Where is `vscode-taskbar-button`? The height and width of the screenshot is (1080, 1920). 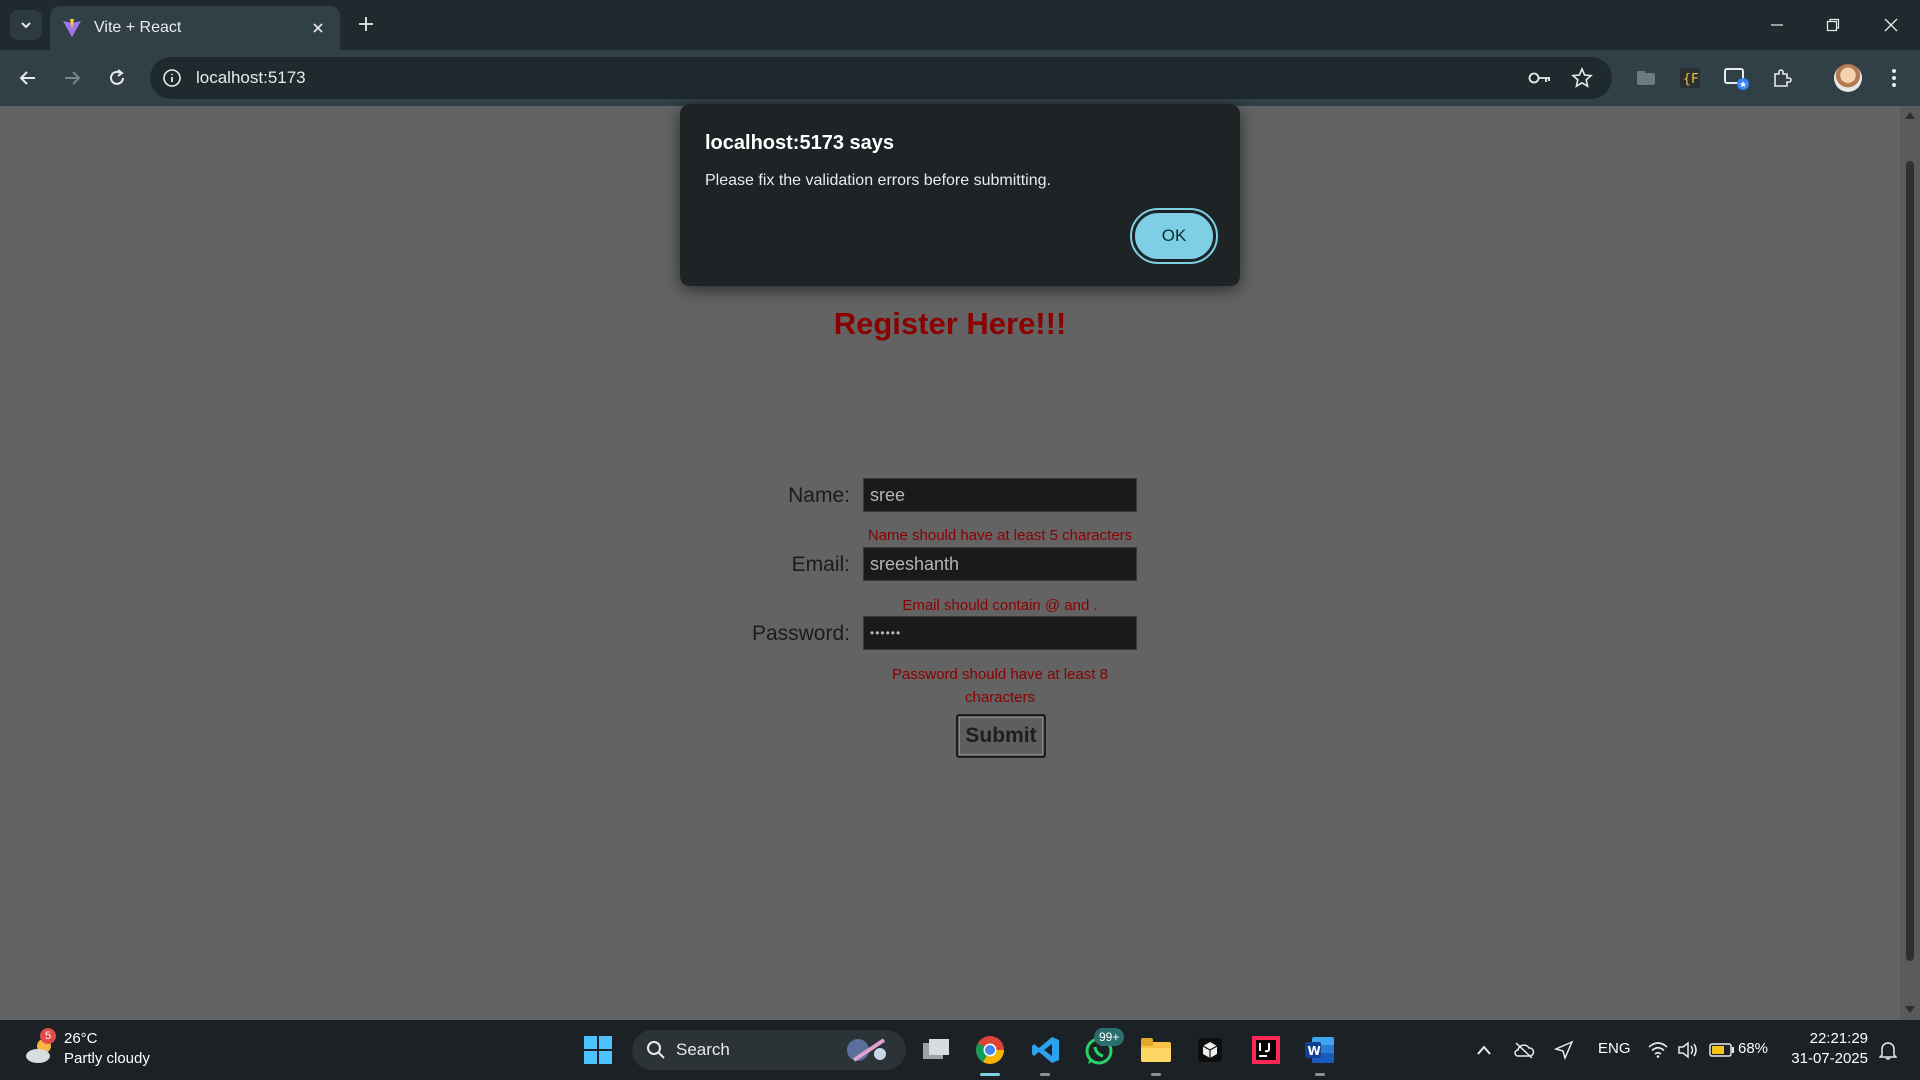 vscode-taskbar-button is located at coordinates (1046, 1050).